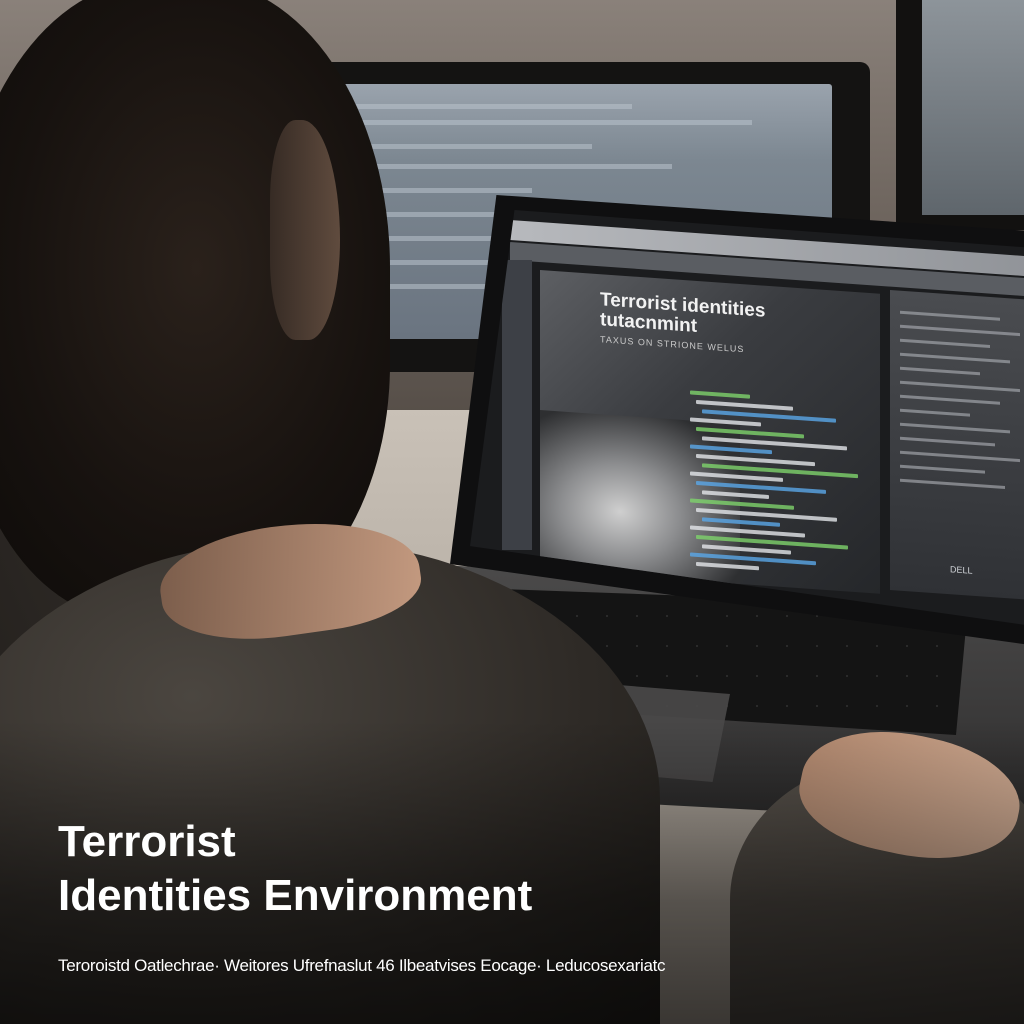 The height and width of the screenshot is (1024, 1024). I want to click on right-monitor-screen, so click(973, 107).